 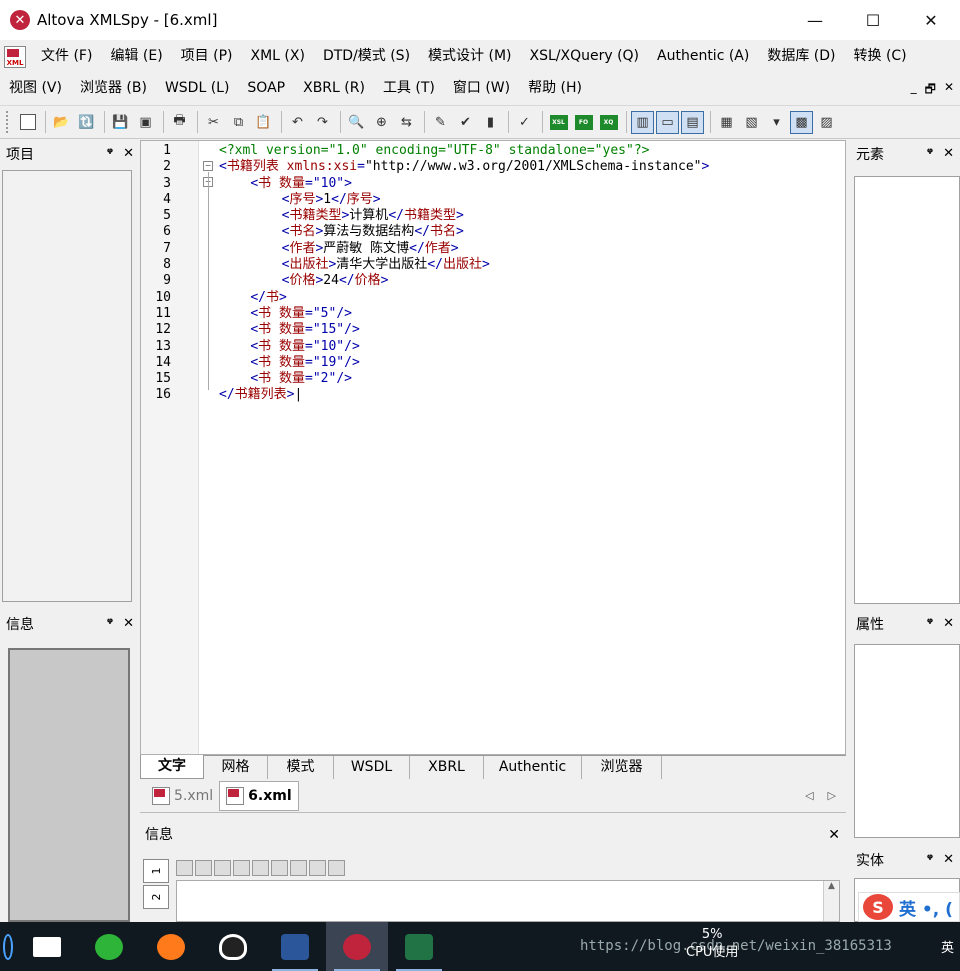 I want to click on qq-app-icon, so click(x=233, y=946).